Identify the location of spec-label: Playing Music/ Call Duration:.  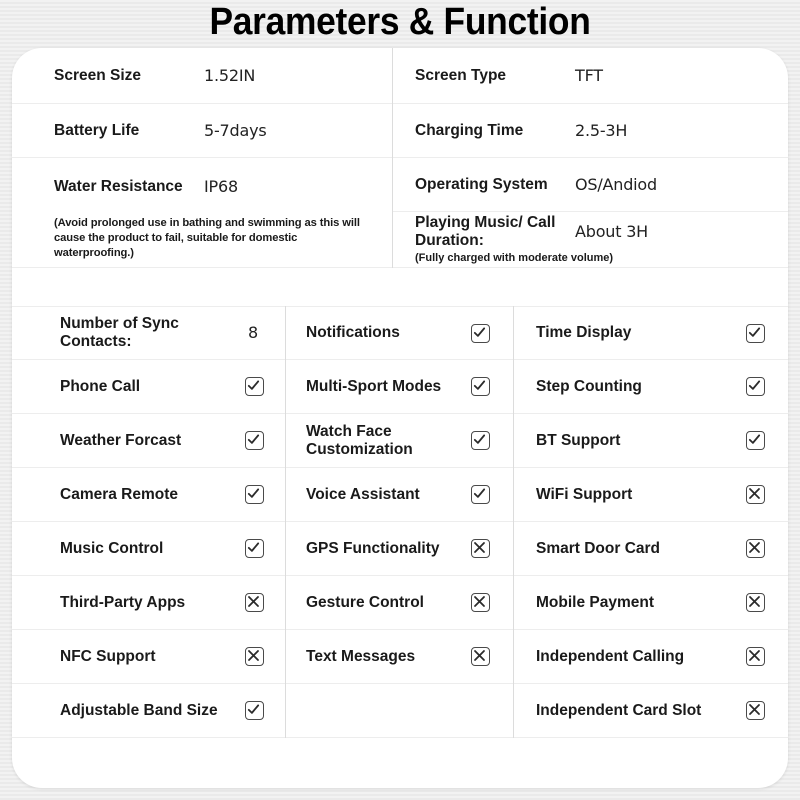
(485, 231).